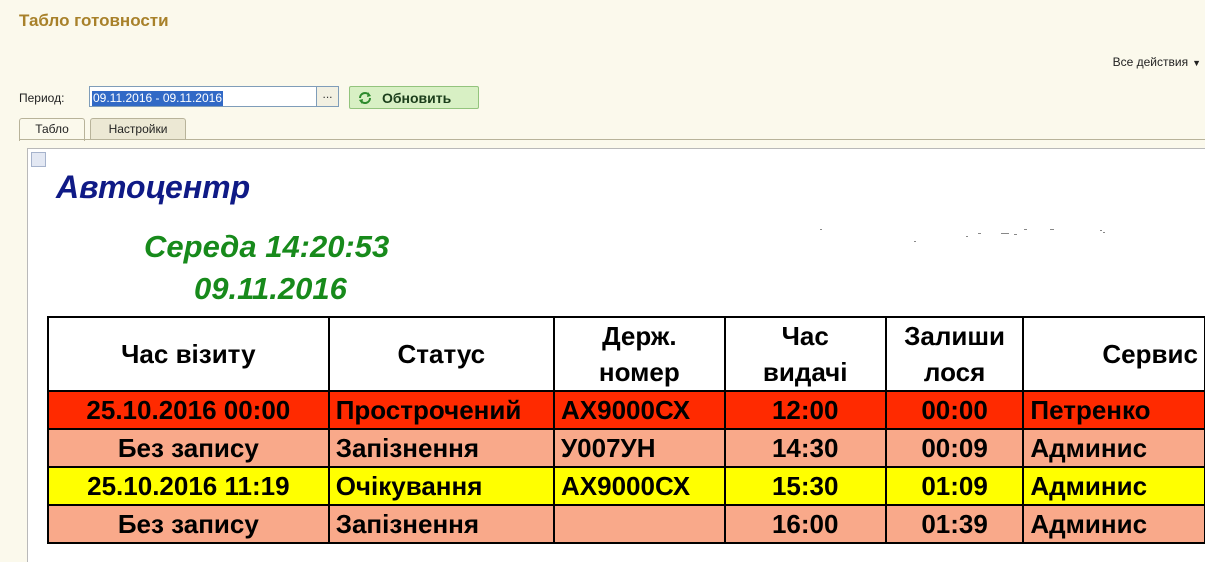 Image resolution: width=1205 pixels, height=562 pixels. Describe the element at coordinates (954, 410) in the screenshot. I see `cell-remaining: 00:00` at that location.